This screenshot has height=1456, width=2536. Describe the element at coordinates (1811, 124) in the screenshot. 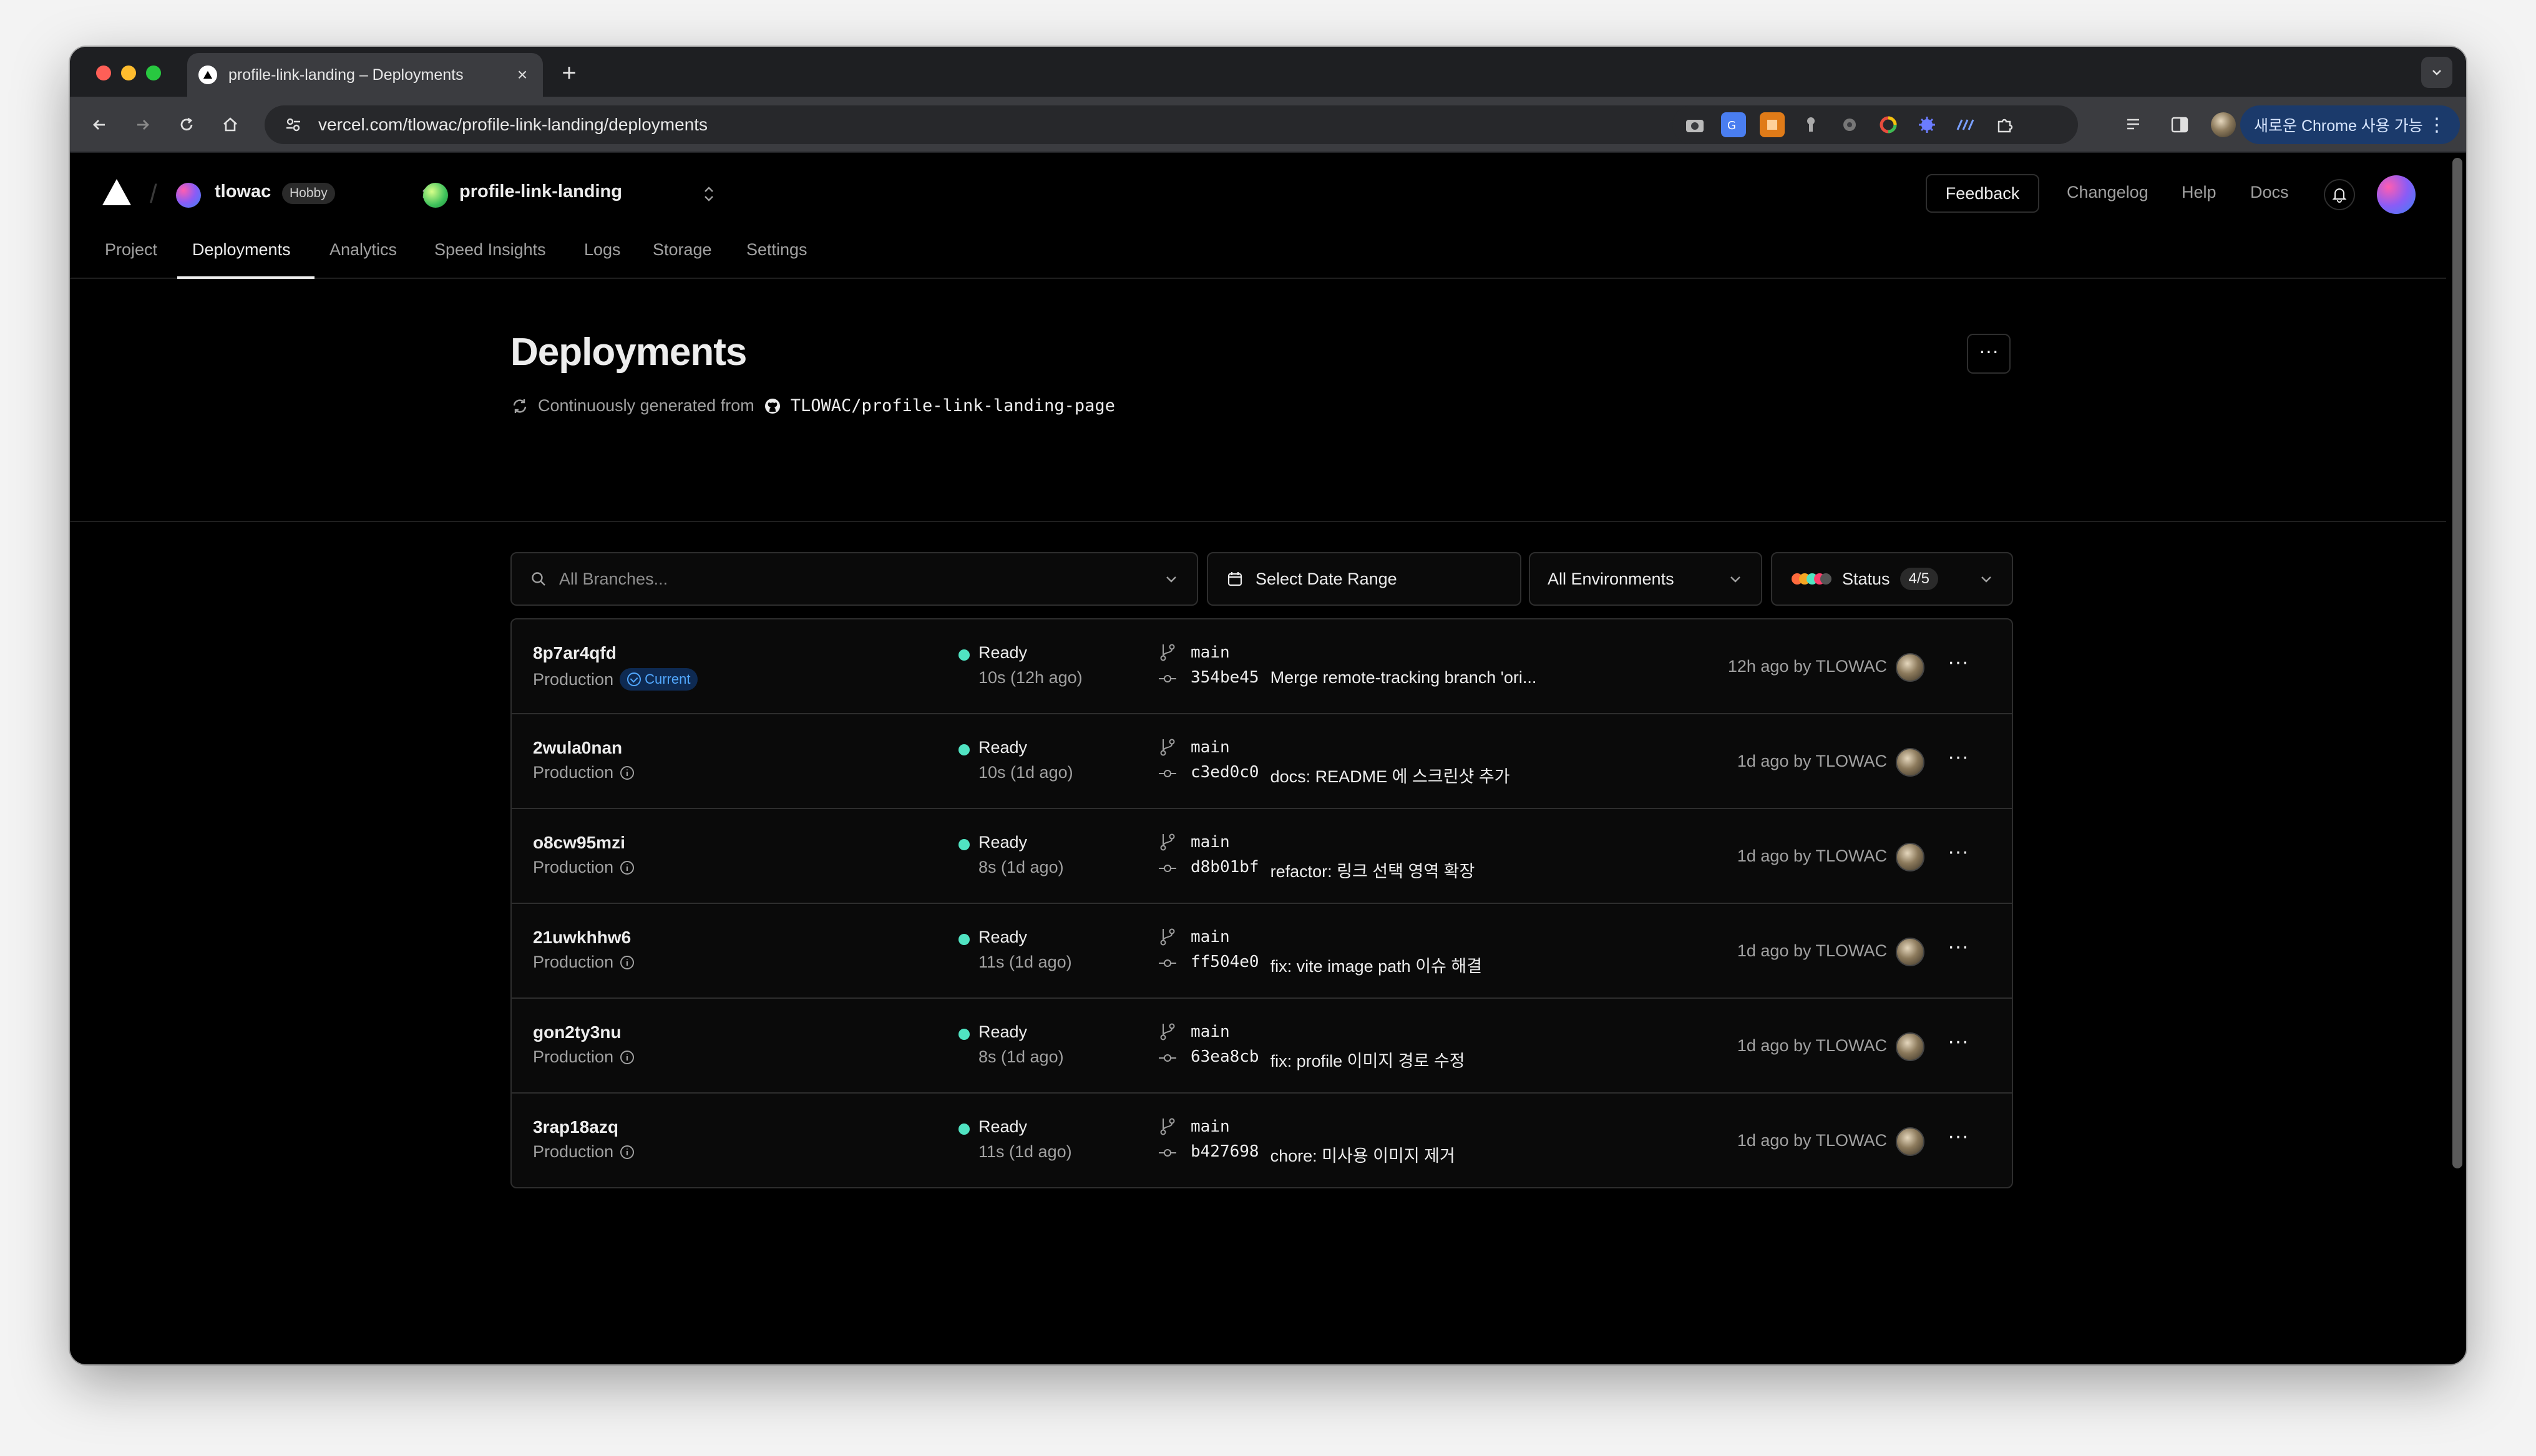

I see `pin-ext-icon` at that location.